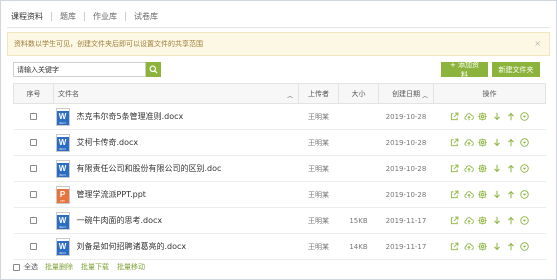 The height and width of the screenshot is (280, 557). I want to click on file-entry: W Word 刘备是如何招聘诸葛亮的.docx, so click(176, 246).